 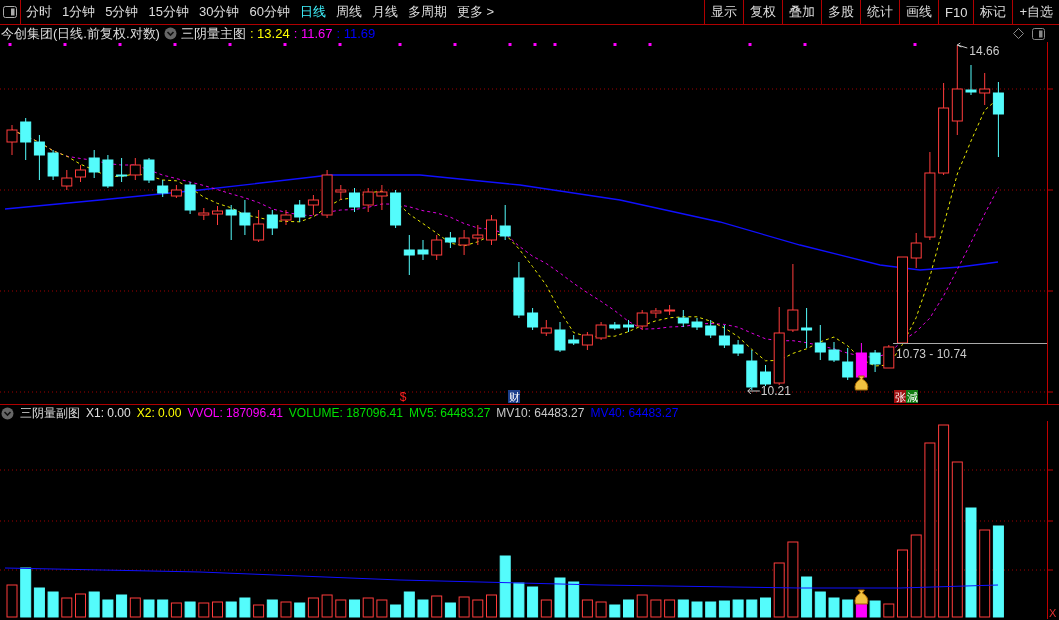 I want to click on toolbar-button: 统计, so click(x=879, y=12).